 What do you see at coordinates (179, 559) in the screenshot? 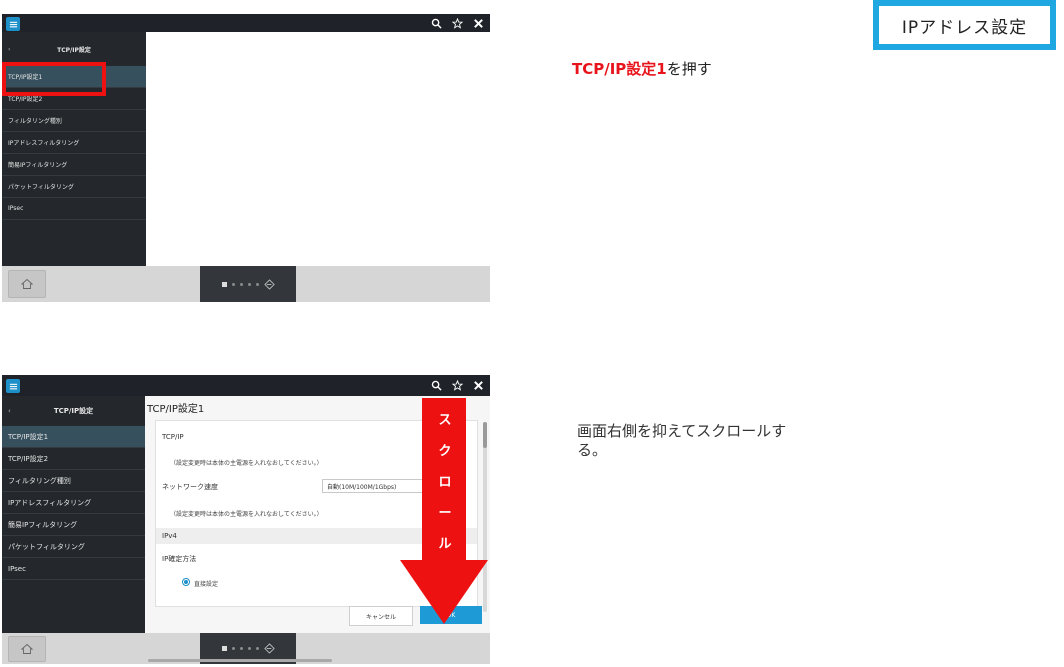
I see `ip-method-label: IP確定方法` at bounding box center [179, 559].